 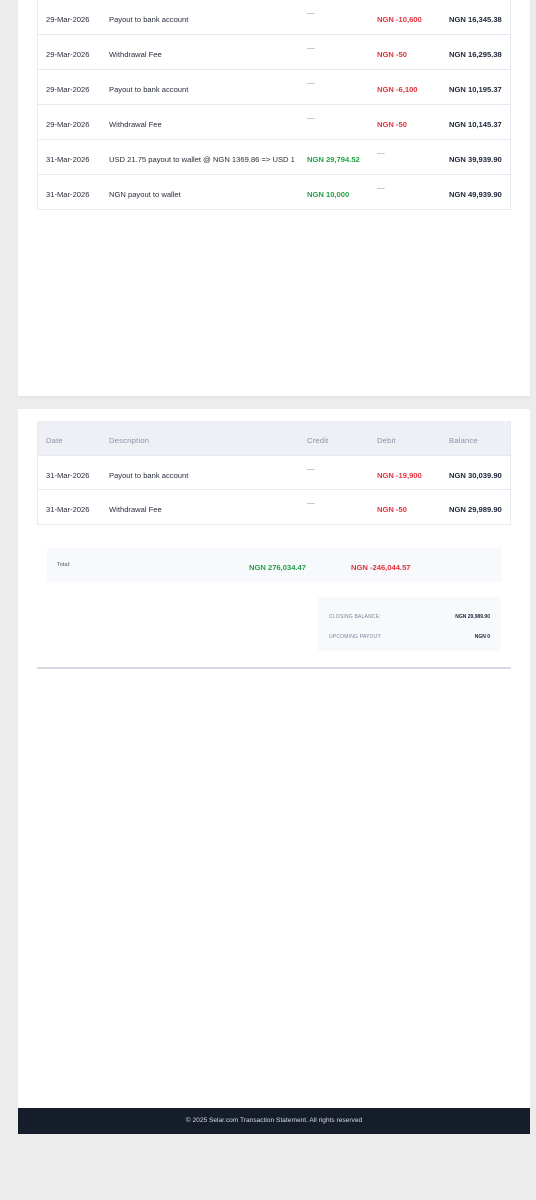 I want to click on totals-row: Total: NGN 276,034.47 NGN -246,044.57, so click(x=274, y=565).